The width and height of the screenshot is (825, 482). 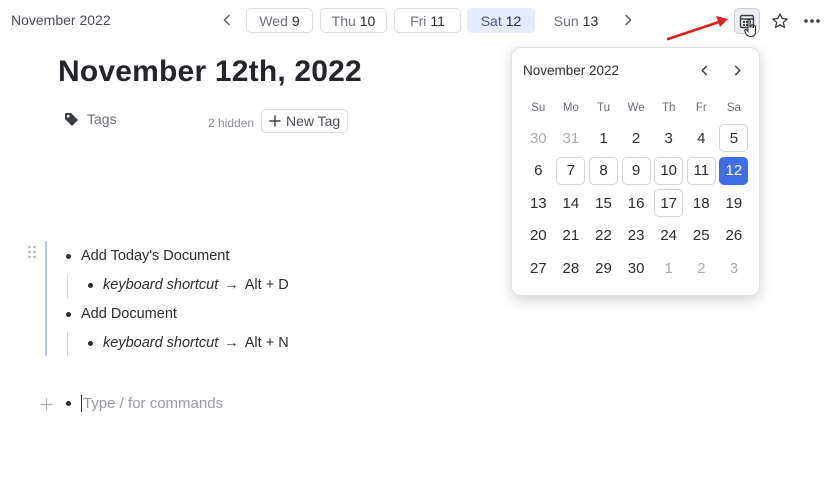 I want to click on day-number: 22, so click(x=603, y=236).